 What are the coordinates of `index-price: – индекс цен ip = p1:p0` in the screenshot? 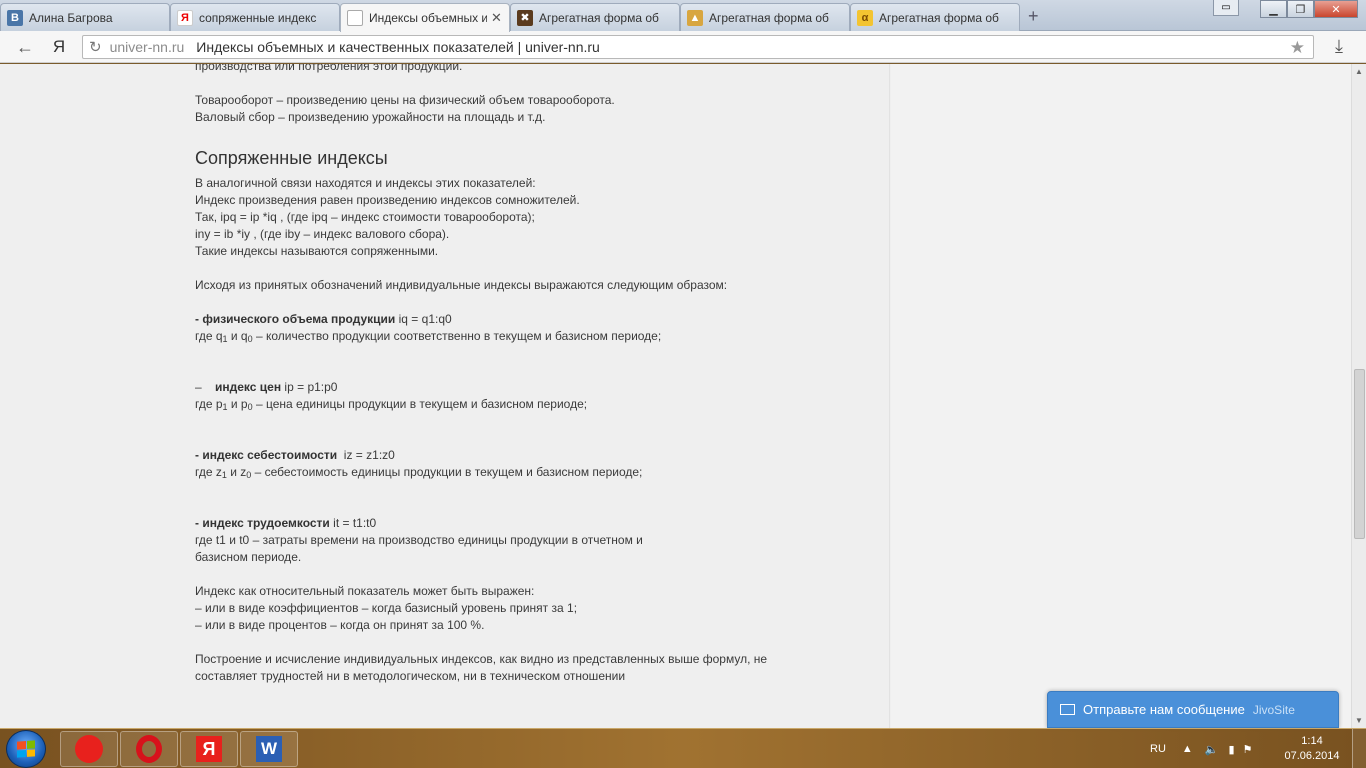 It's located at (266, 387).